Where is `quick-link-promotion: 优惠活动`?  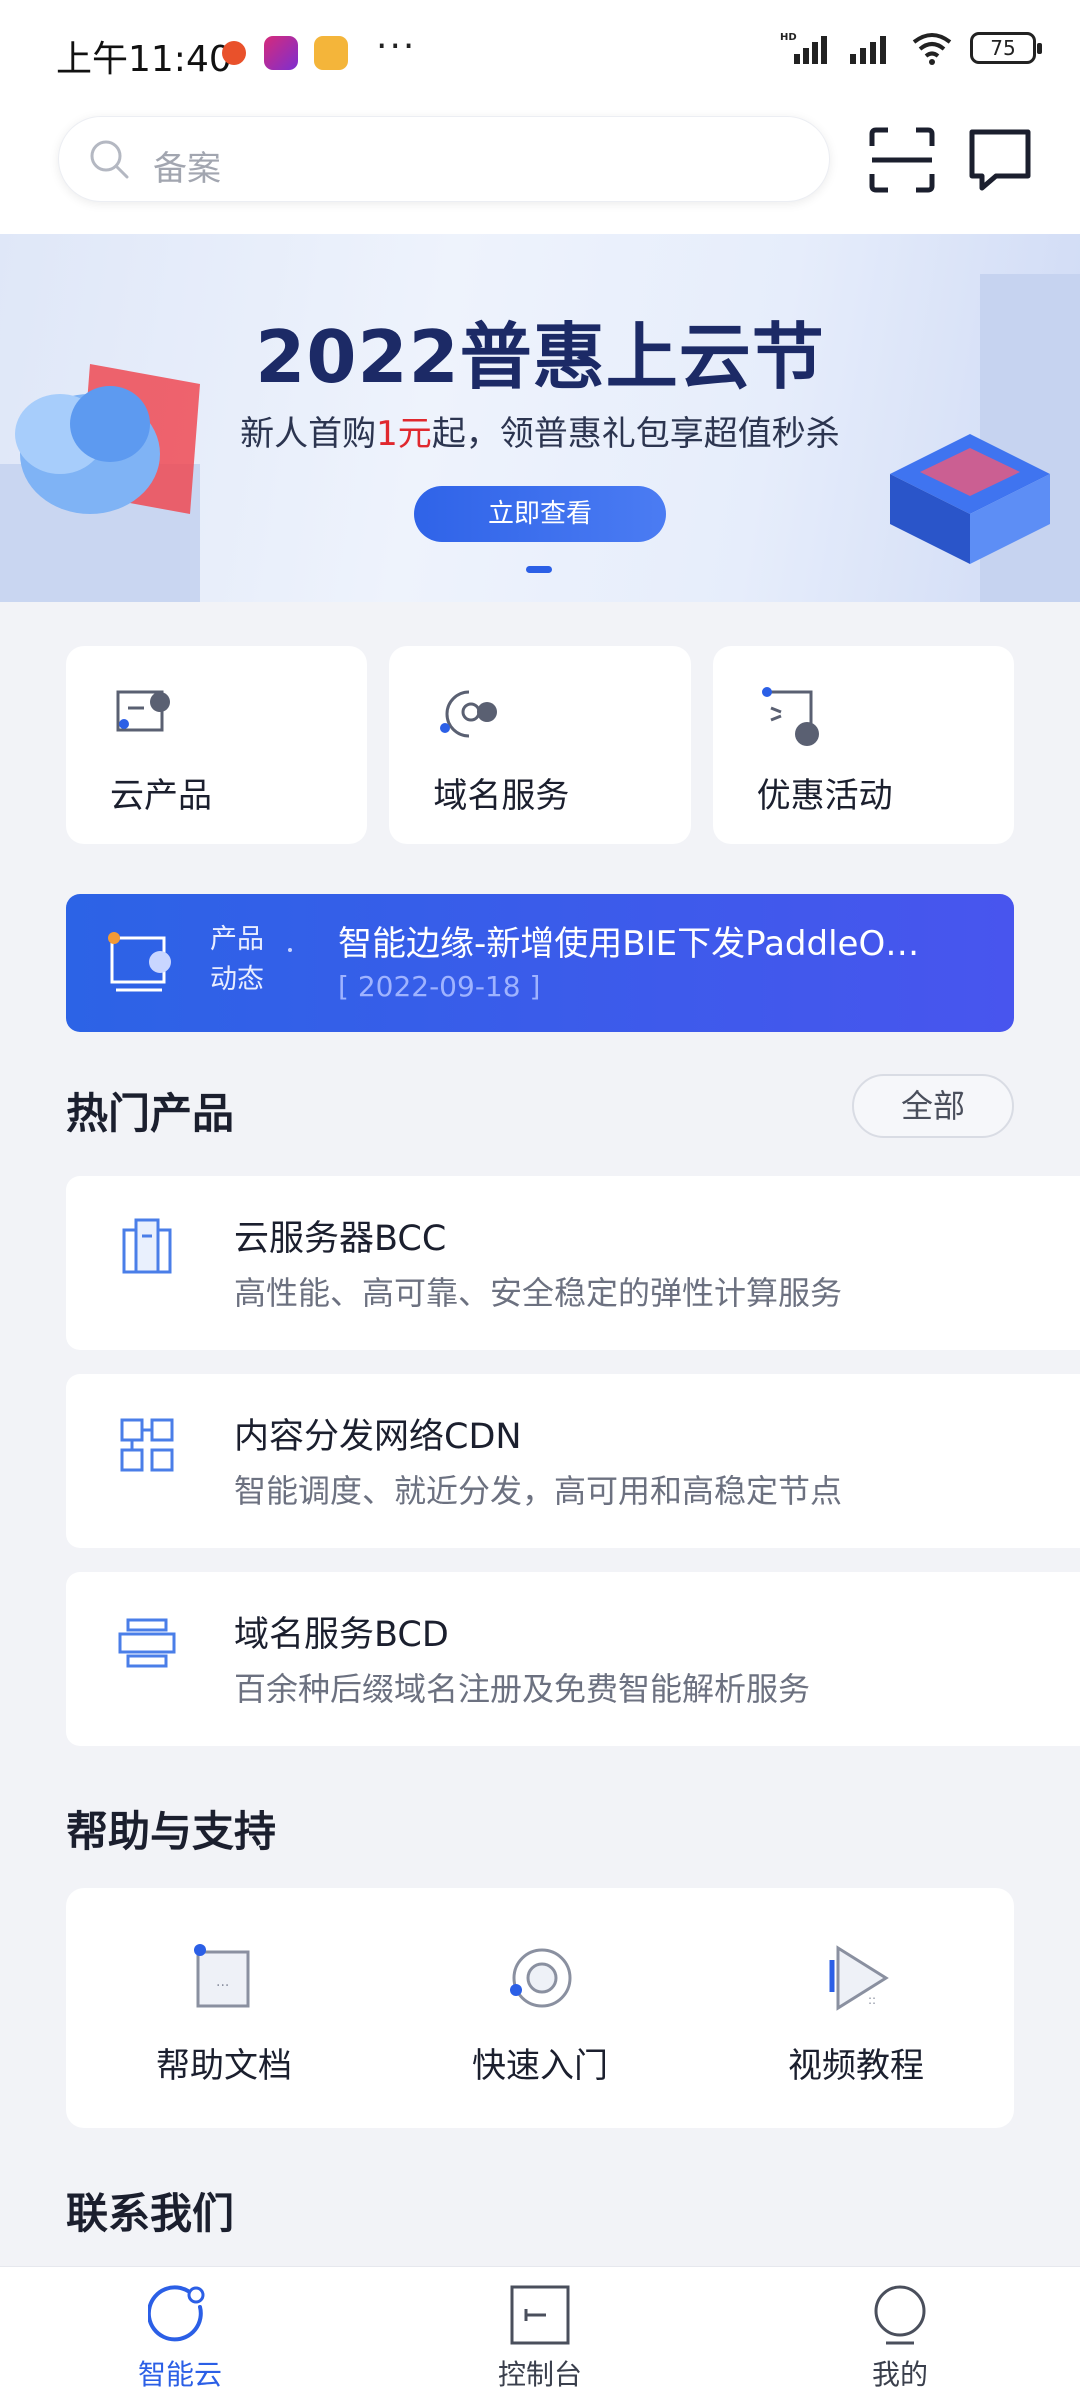
quick-link-promotion: 优惠活动 is located at coordinates (863, 745).